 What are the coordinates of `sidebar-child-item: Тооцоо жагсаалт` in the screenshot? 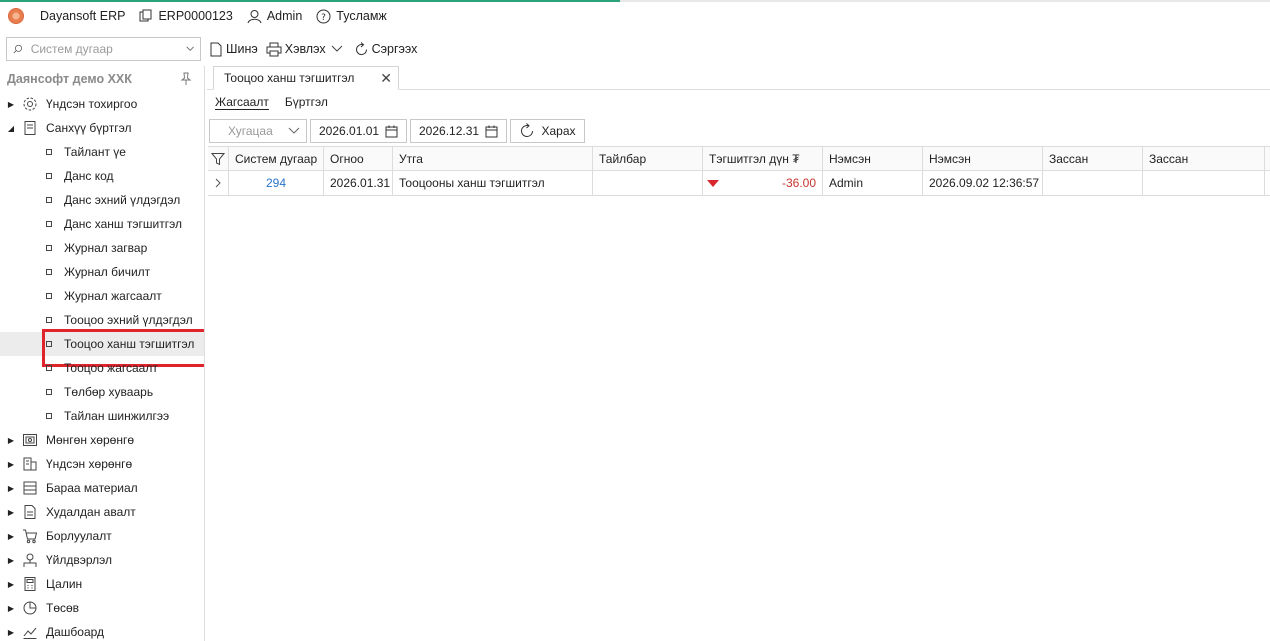 It's located at (102, 368).